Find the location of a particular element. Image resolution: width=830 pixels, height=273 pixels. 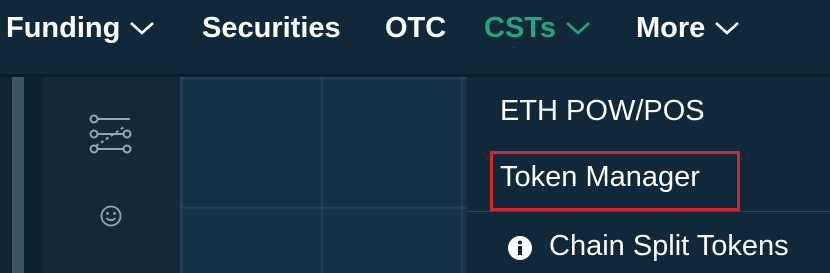

menu-item-eth-pow-pos: ETH POW/POS is located at coordinates (602, 111).